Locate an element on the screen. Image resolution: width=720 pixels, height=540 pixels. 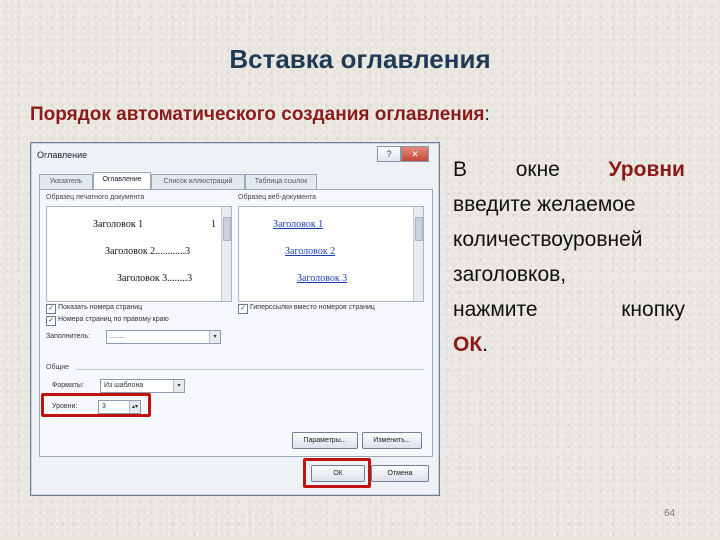
dialog-title: Оглавление is located at coordinates (62, 155).